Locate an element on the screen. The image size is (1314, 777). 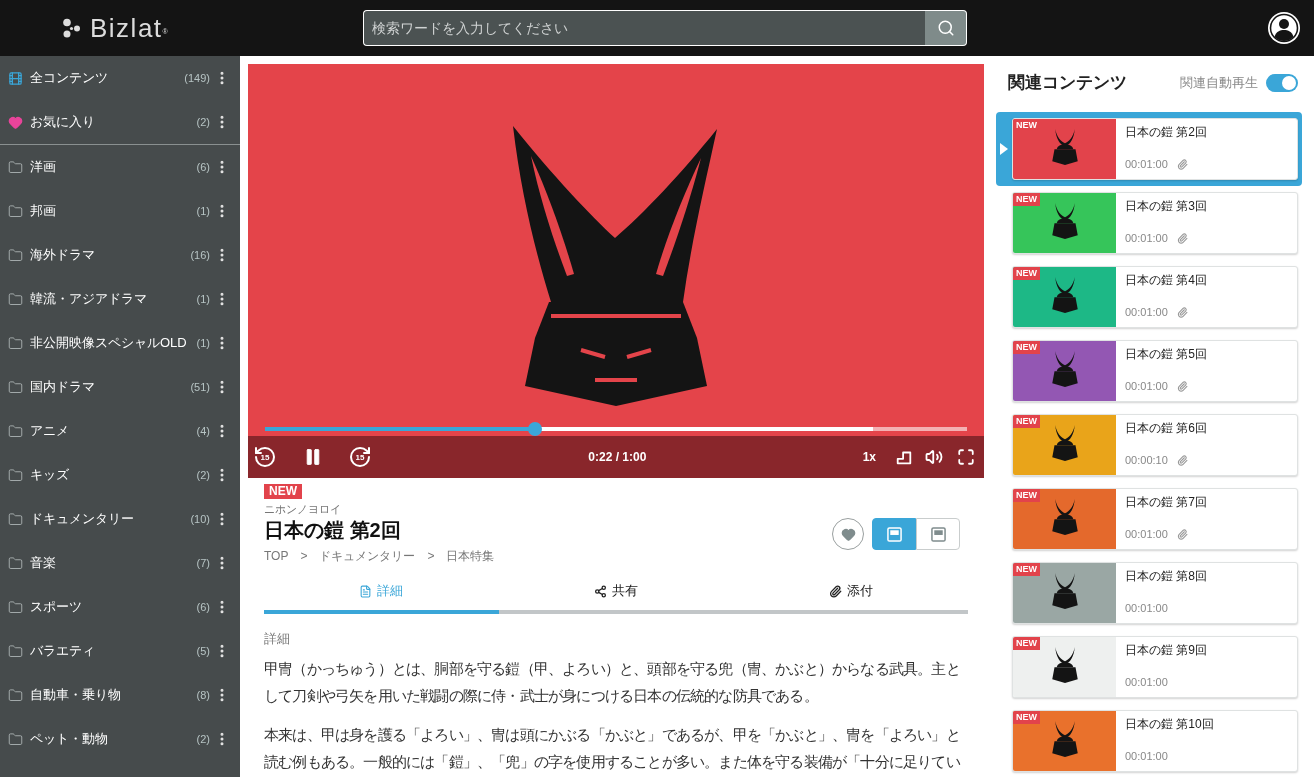
user-avatar-icon is located at coordinates (1284, 28).